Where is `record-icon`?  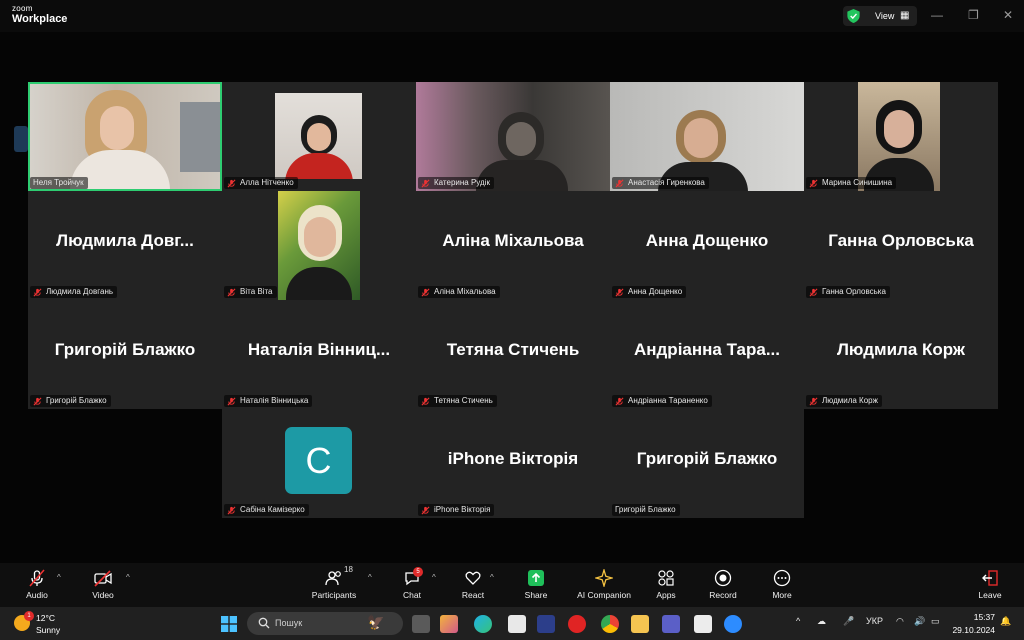 record-icon is located at coordinates (723, 578).